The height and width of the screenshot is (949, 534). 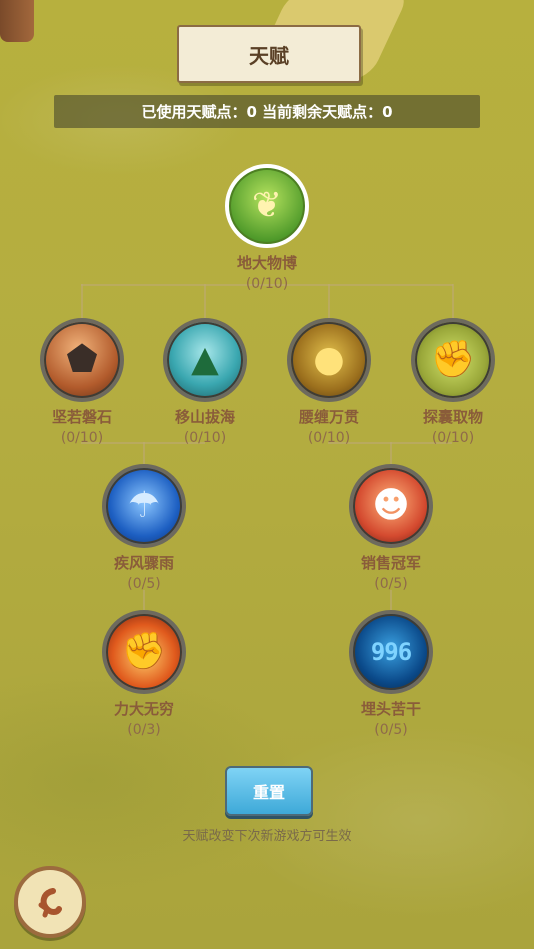 I want to click on grab-hand-icon: ✊, so click(x=453, y=360).